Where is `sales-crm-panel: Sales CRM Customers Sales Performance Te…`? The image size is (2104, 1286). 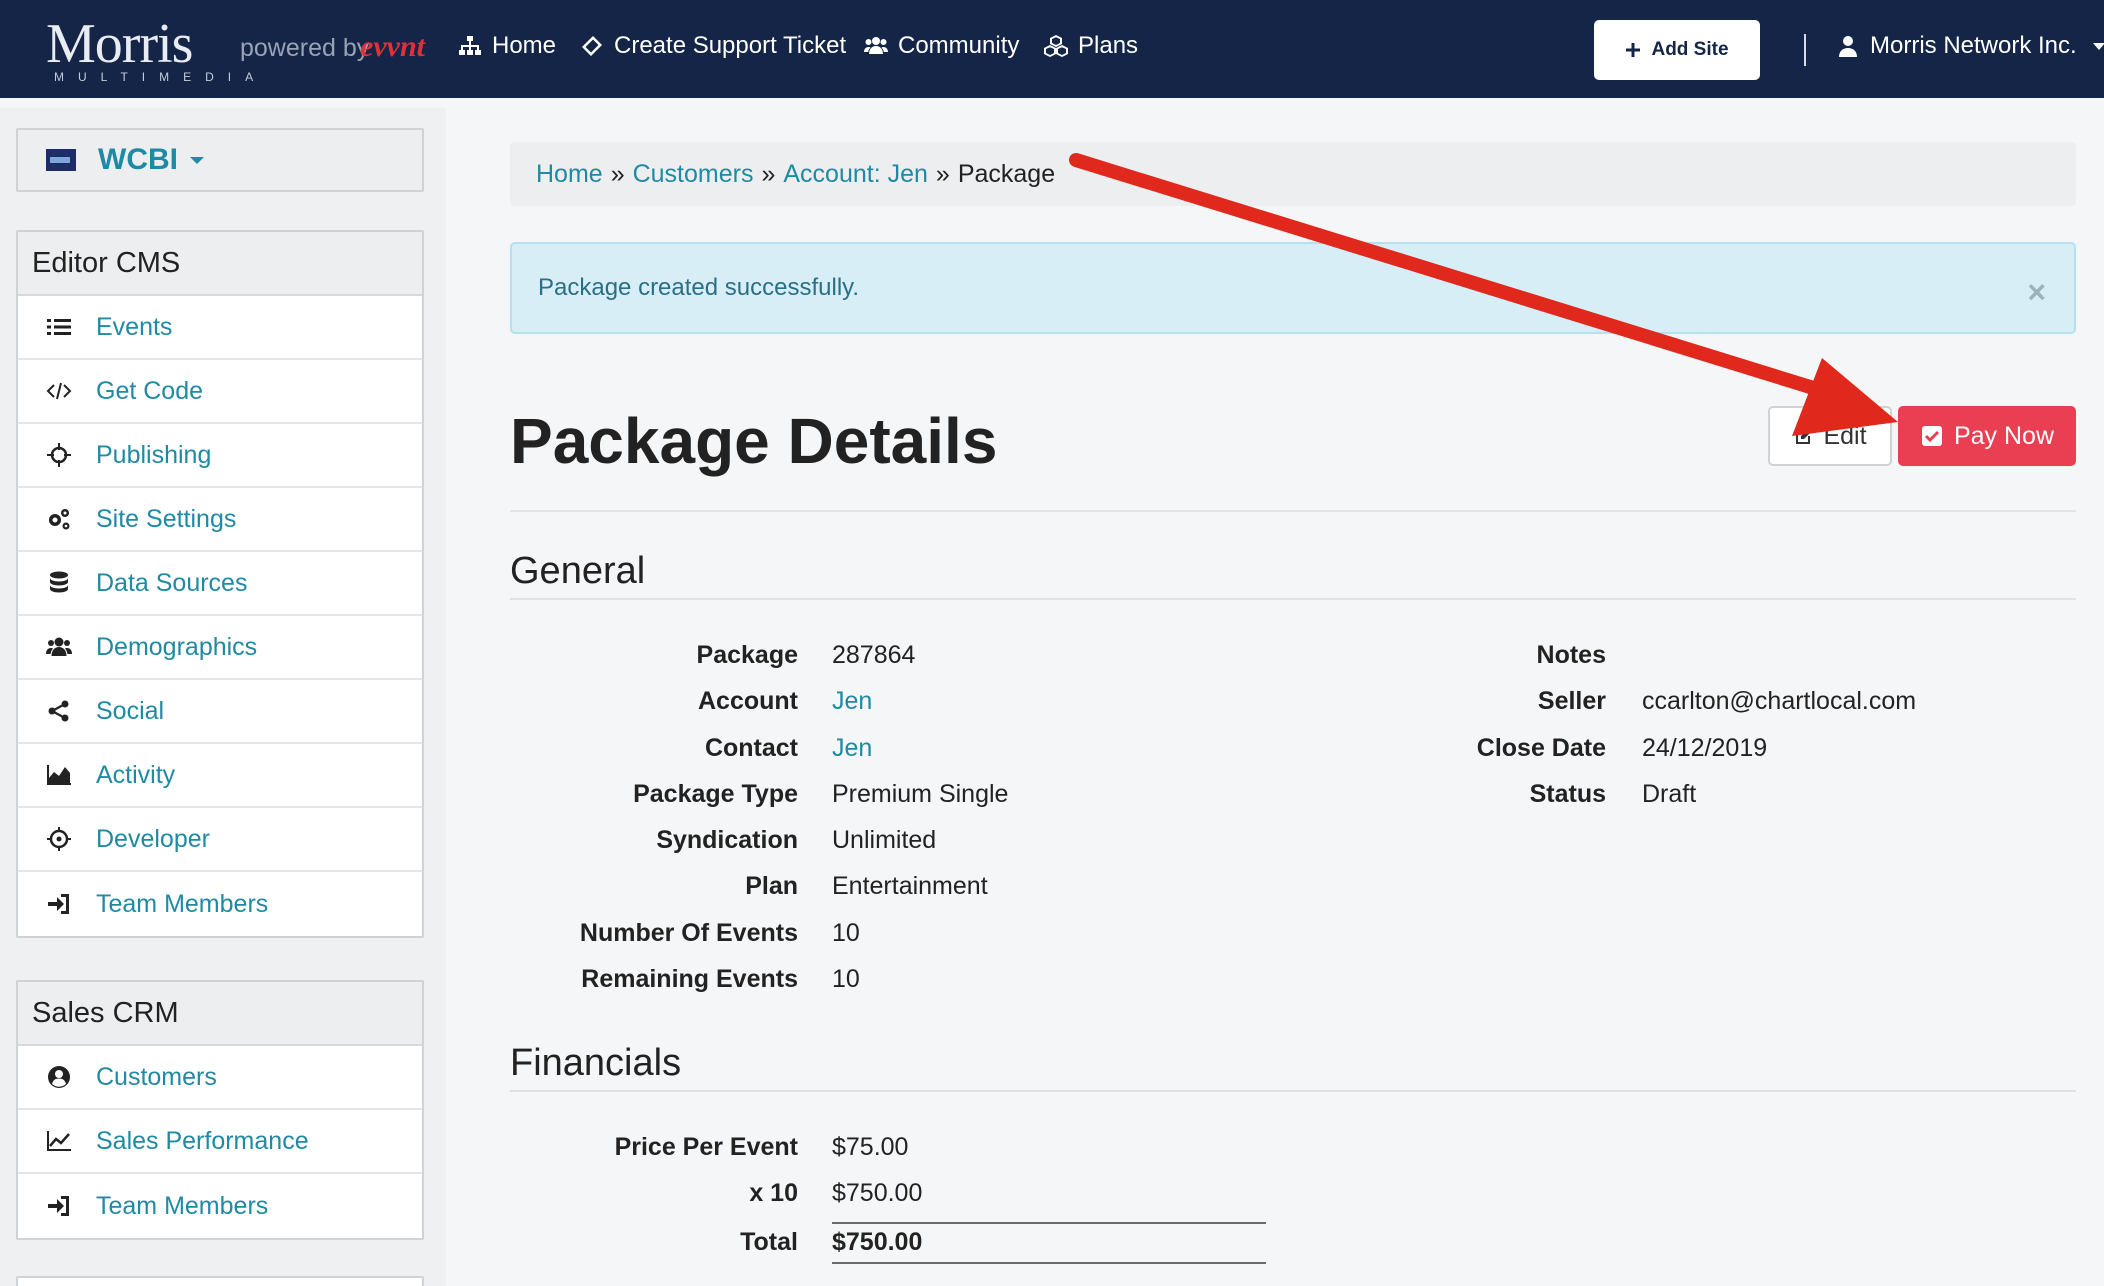 sales-crm-panel: Sales CRM Customers Sales Performance Te… is located at coordinates (220, 1110).